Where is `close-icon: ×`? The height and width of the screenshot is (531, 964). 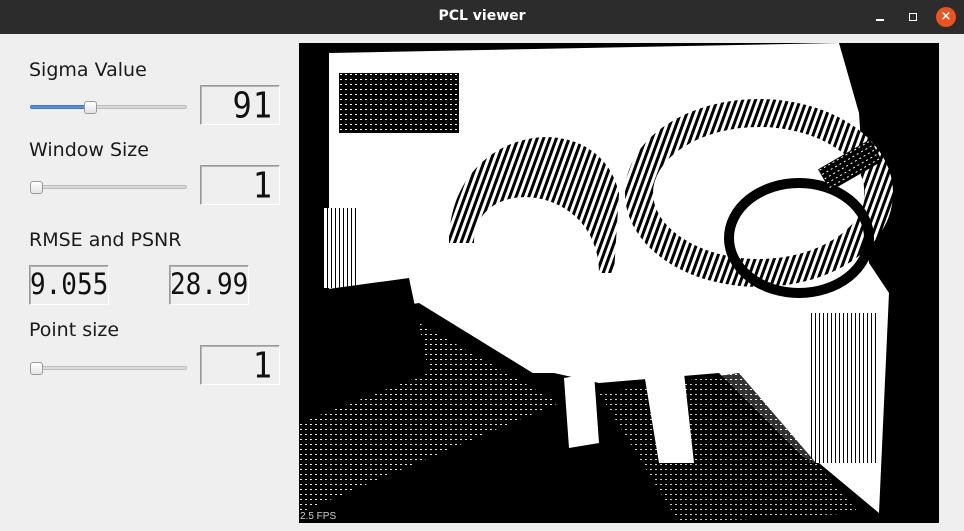
close-icon: × is located at coordinates (946, 17).